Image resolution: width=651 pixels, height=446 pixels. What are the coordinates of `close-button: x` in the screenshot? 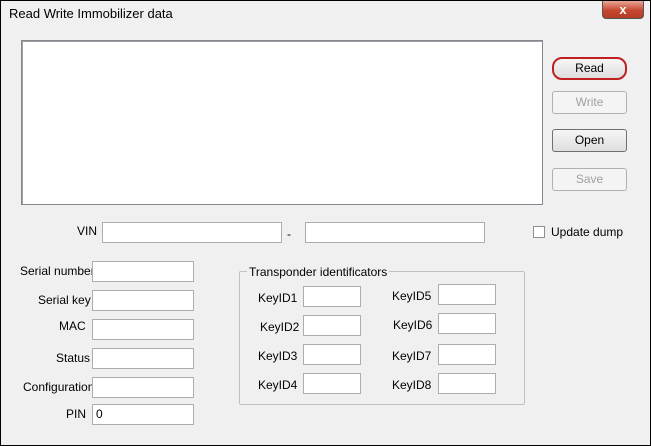 It's located at (623, 10).